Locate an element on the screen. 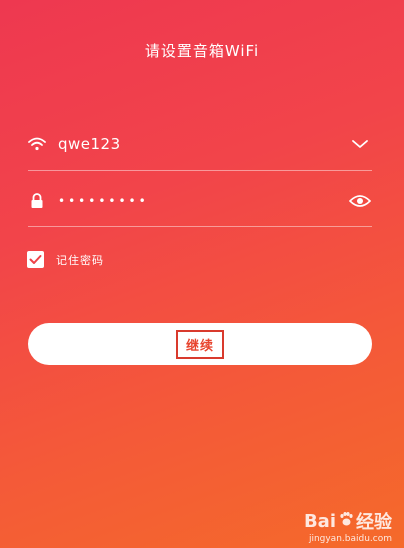 The image size is (404, 548). checkmark-icon is located at coordinates (35, 259).